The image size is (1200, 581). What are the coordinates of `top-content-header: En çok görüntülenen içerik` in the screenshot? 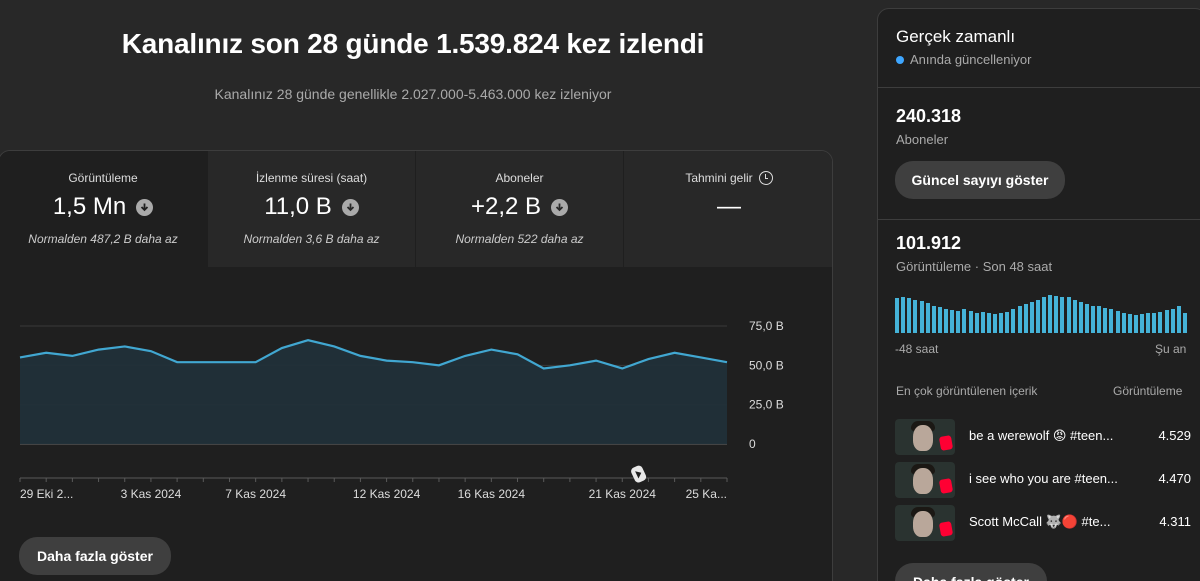 It's located at (967, 391).